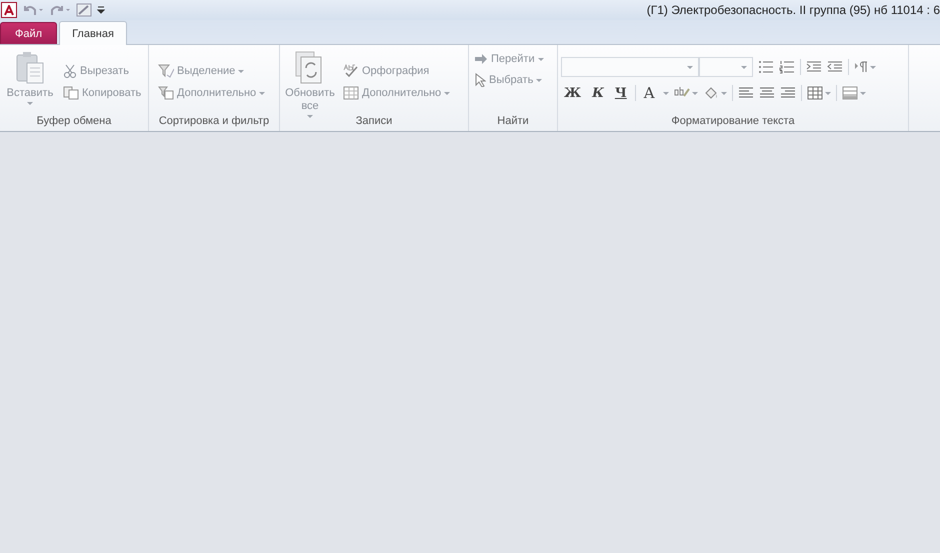 This screenshot has width=940, height=553. Describe the element at coordinates (70, 71) in the screenshot. I see `scissors-icon` at that location.